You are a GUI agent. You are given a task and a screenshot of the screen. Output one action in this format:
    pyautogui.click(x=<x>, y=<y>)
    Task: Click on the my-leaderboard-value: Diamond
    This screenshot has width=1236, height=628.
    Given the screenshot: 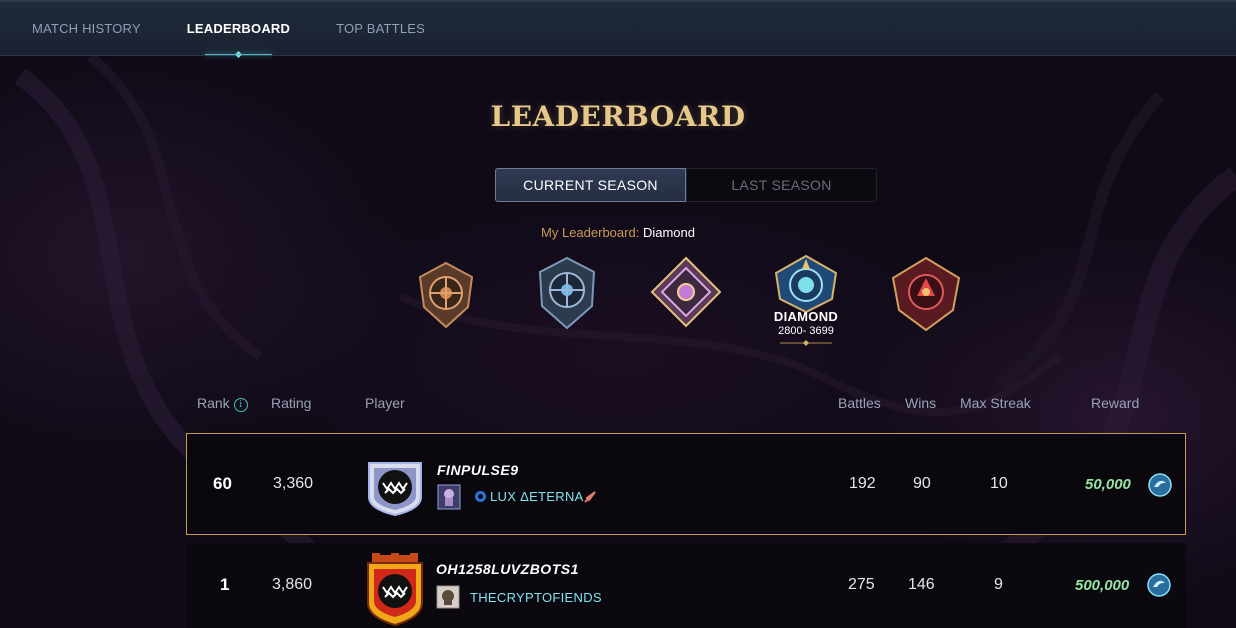 What is the action you would take?
    pyautogui.click(x=668, y=232)
    